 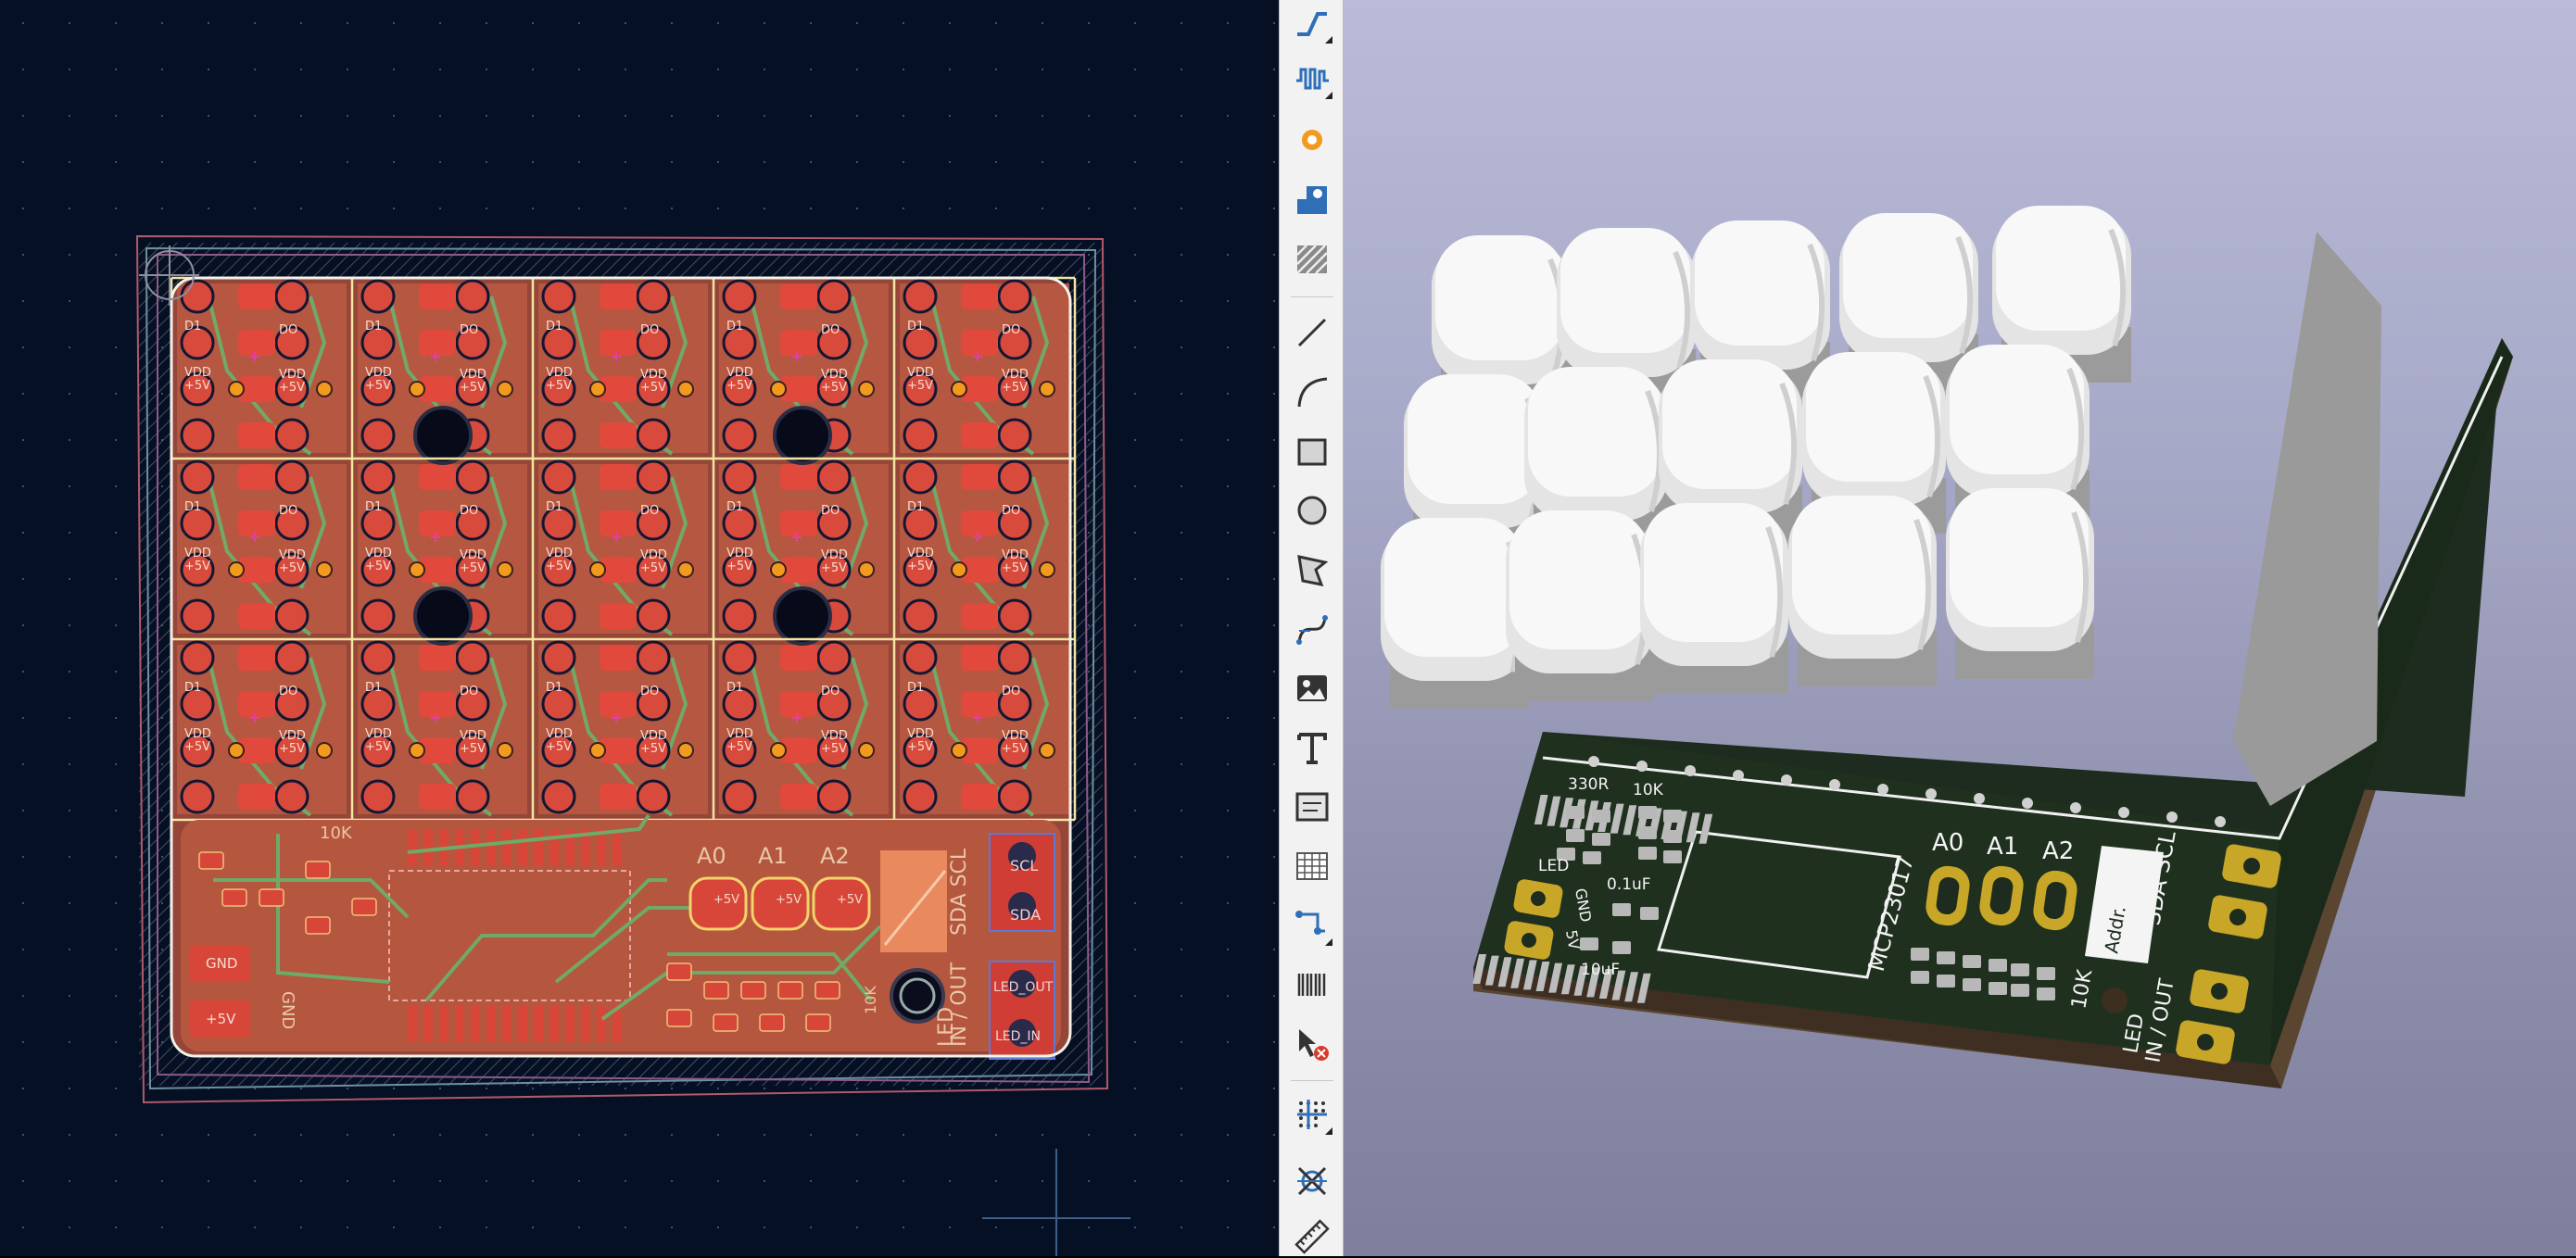 I want to click on add-table-icon, so click(x=1312, y=866).